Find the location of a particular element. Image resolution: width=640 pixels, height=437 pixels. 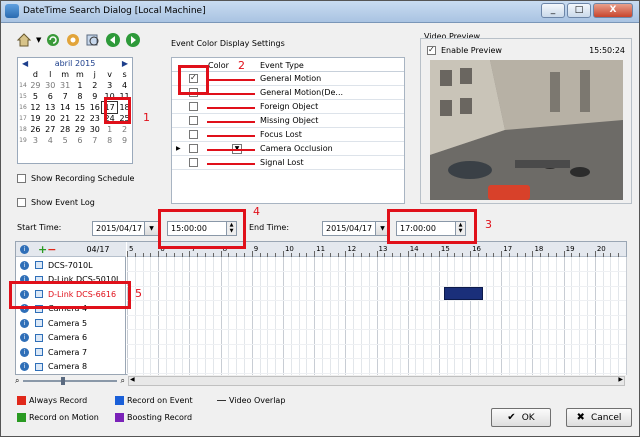

zoom-slider: ⌕ ⌕ is located at coordinates (70, 381).